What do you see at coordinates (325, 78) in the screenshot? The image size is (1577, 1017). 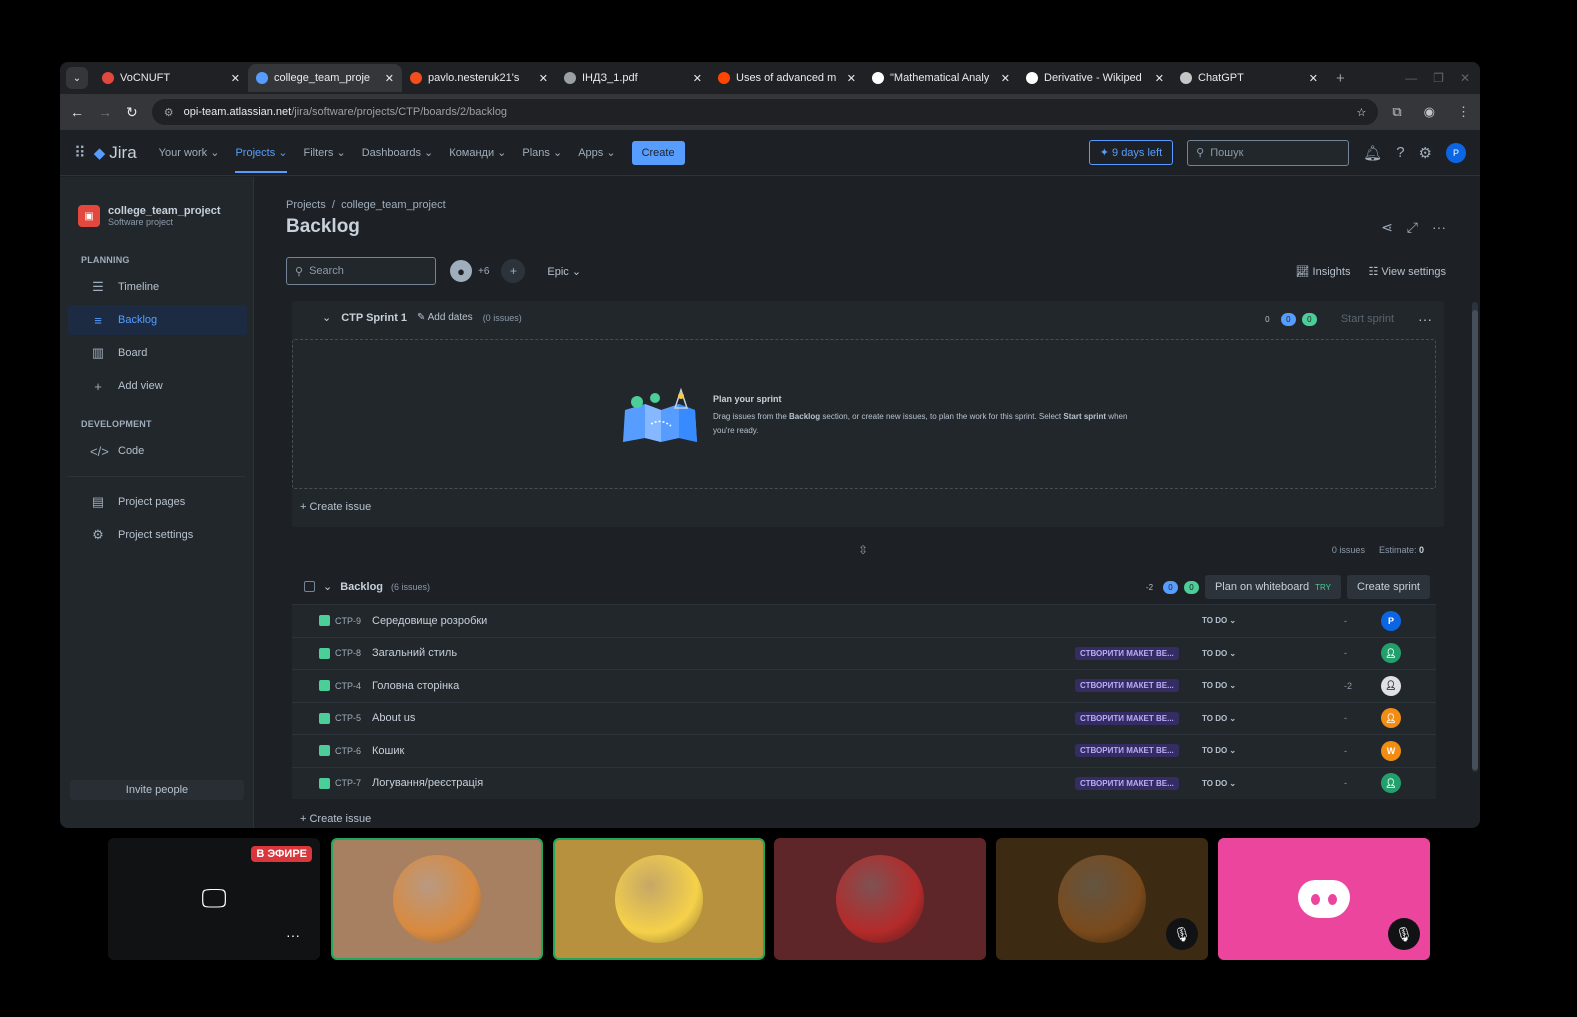 I see `browser-tab: college_team_proje ✕` at bounding box center [325, 78].